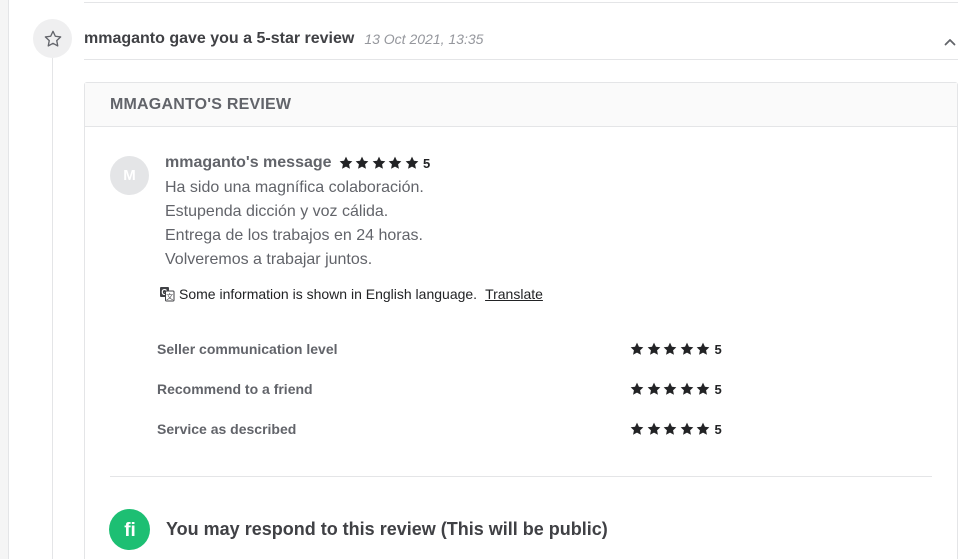 This screenshot has width=968, height=559. I want to click on message-head: mmaganto's message 5, so click(297, 163).